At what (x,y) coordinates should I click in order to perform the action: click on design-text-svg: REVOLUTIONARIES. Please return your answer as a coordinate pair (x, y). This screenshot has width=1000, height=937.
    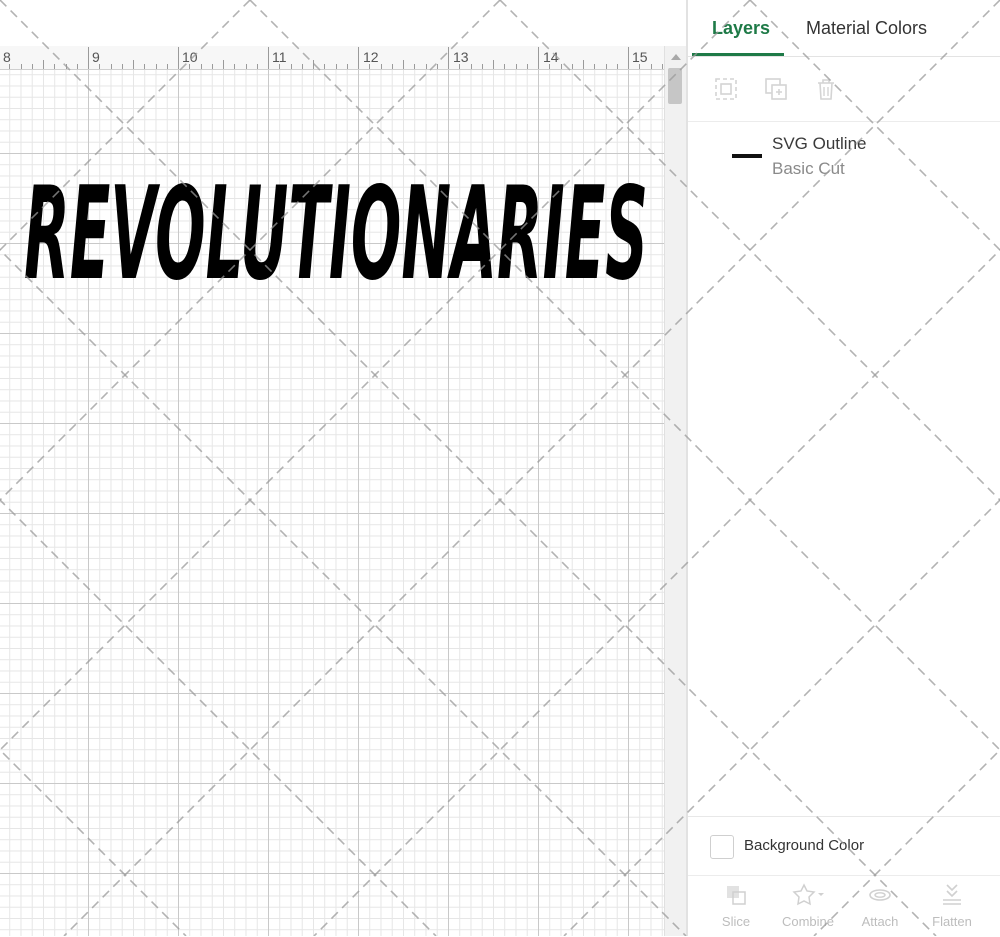
    Looking at the image, I should click on (336, 232).